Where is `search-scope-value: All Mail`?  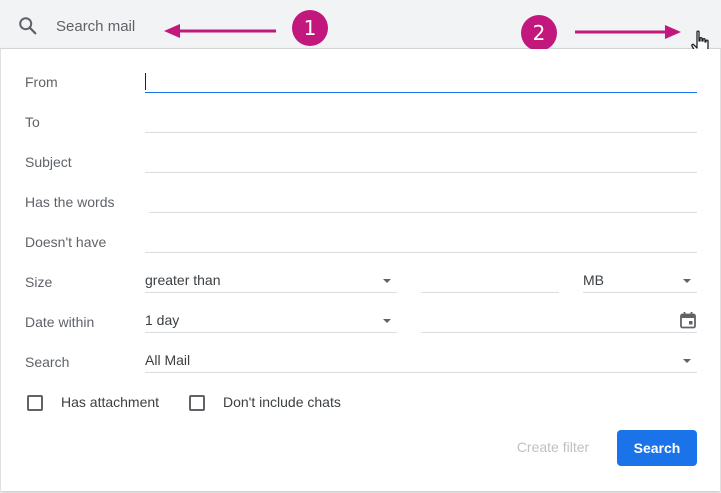
search-scope-value: All Mail is located at coordinates (168, 360).